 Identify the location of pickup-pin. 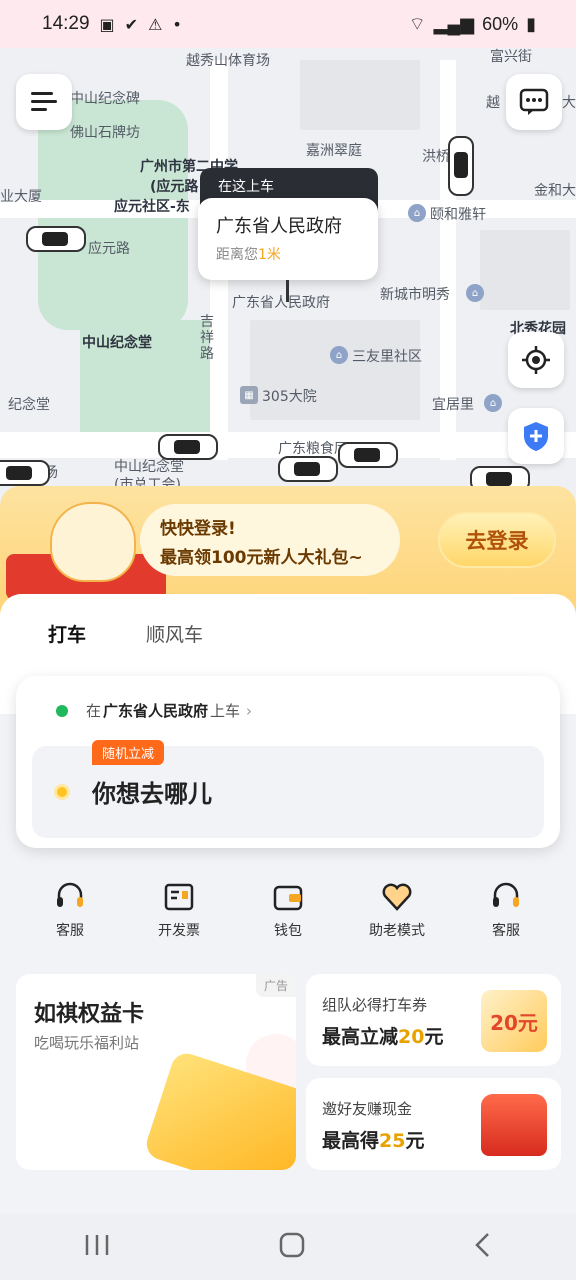
(287, 291).